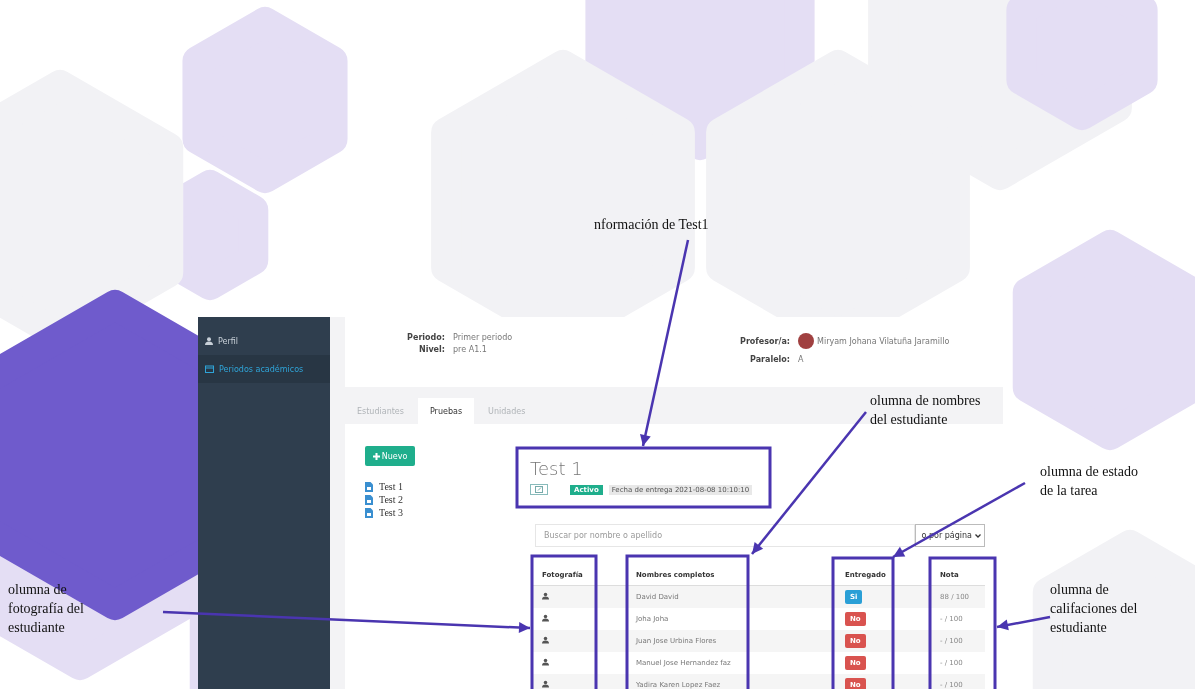 The image size is (1195, 689). I want to click on edit-icon, so click(539, 489).